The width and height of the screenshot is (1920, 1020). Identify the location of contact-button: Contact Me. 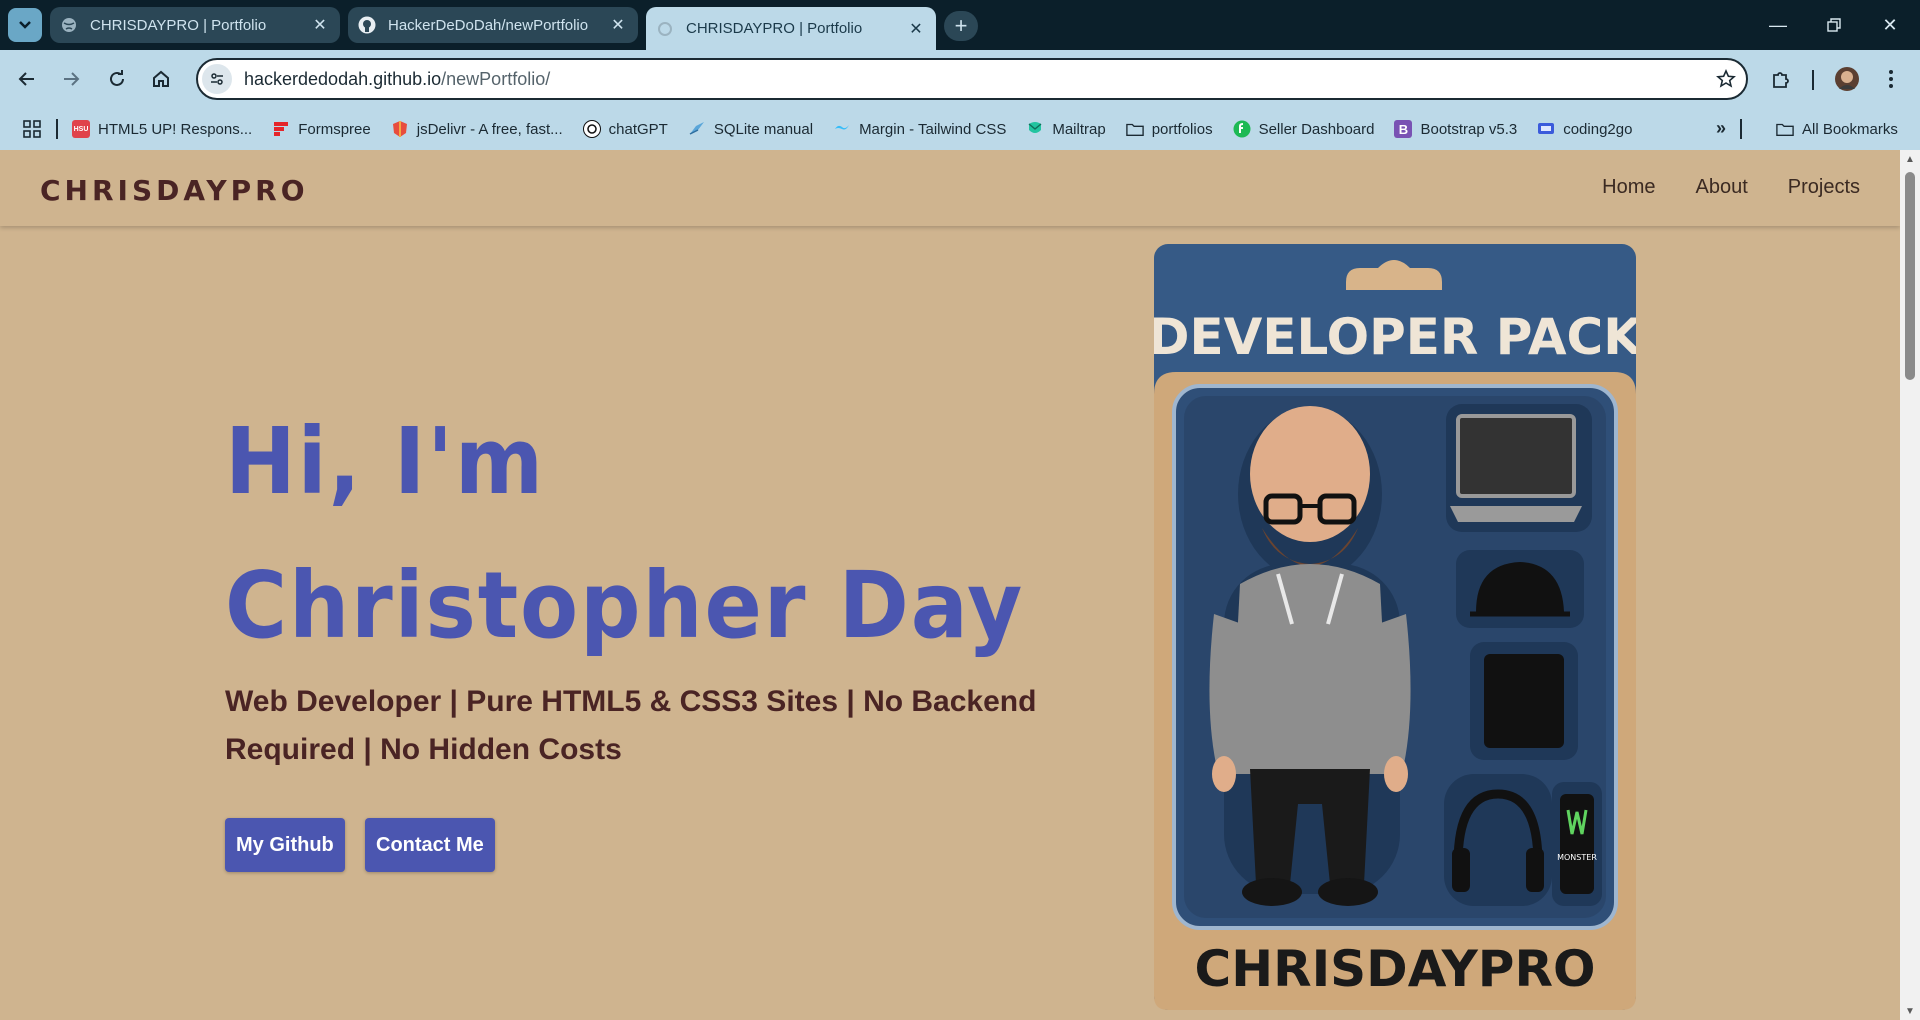
(430, 845).